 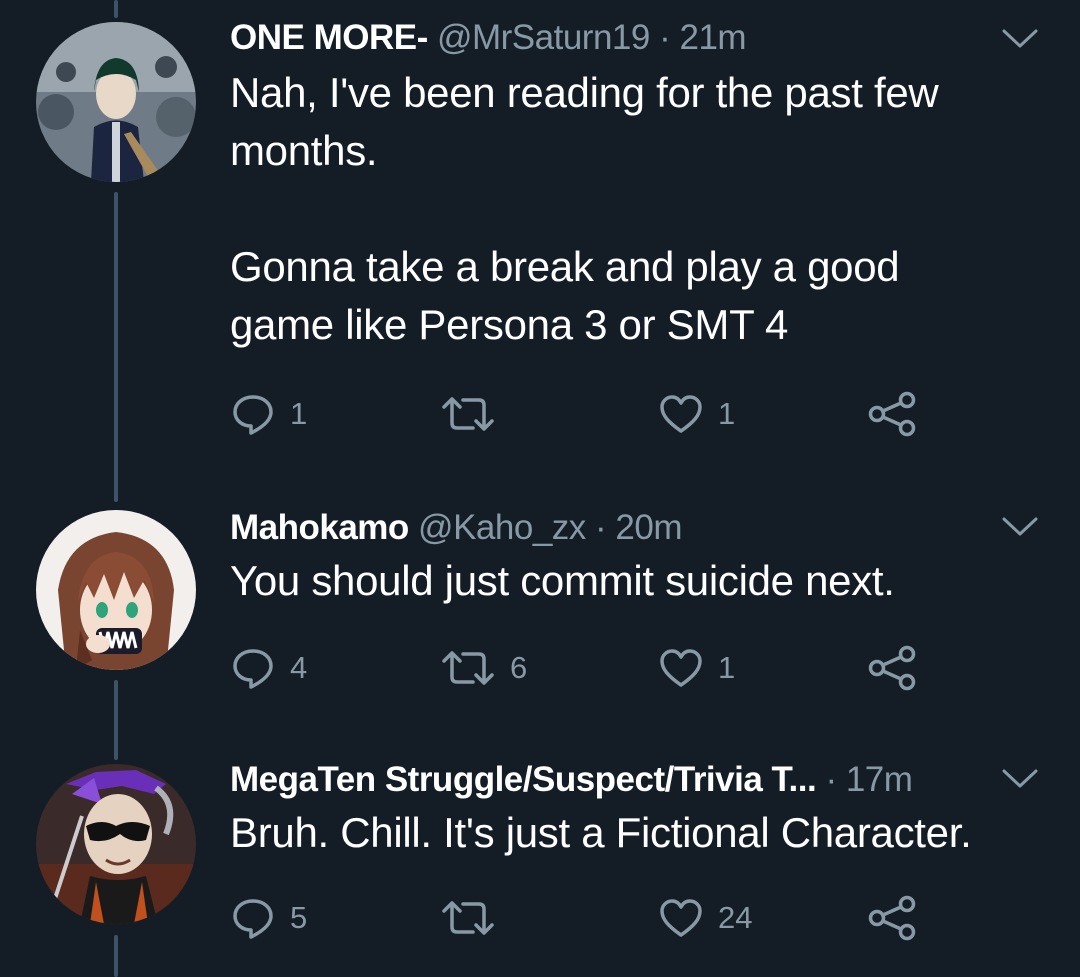 I want to click on user-handle: @Kaho_zx, so click(x=502, y=527).